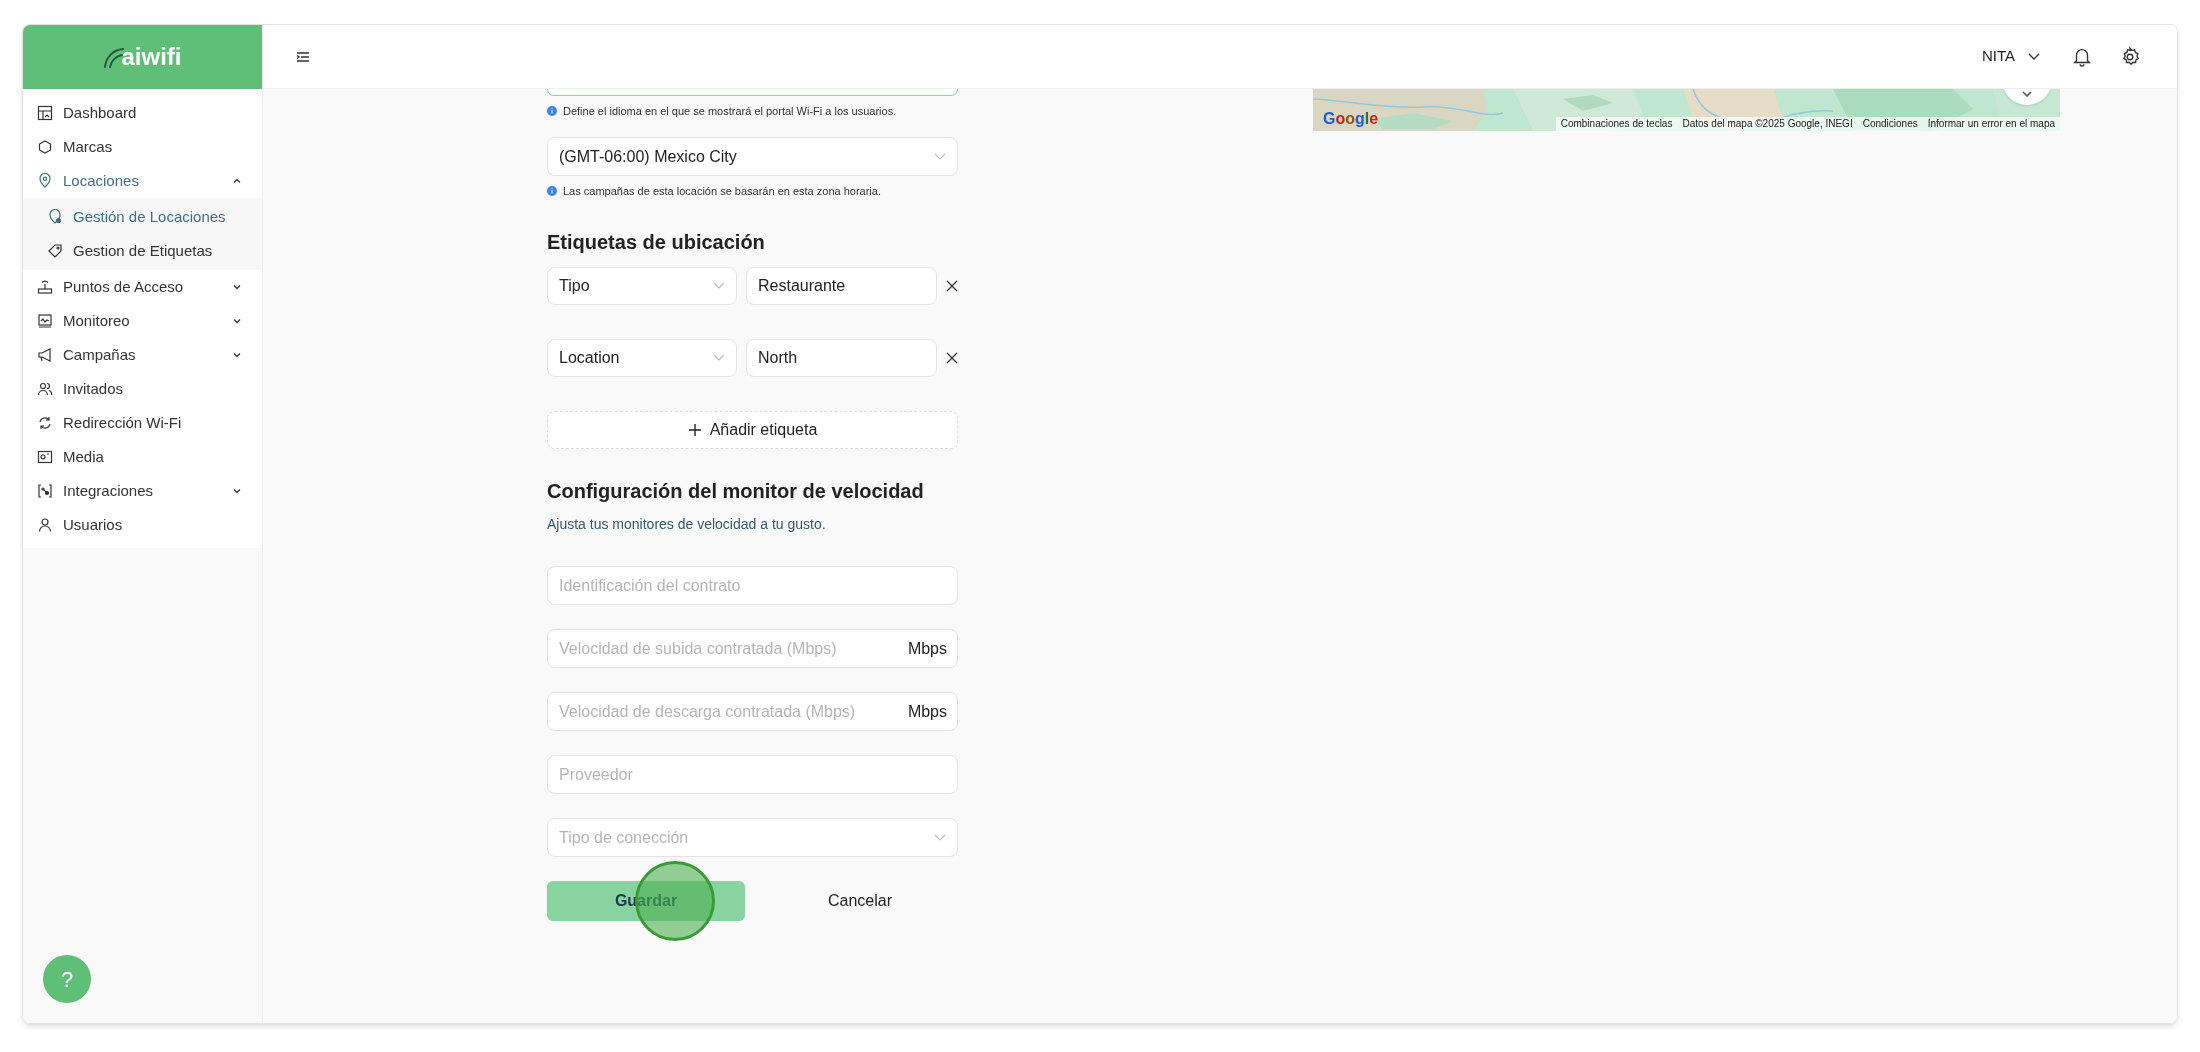  What do you see at coordinates (237, 181) in the screenshot?
I see `chevron-up-icon` at bounding box center [237, 181].